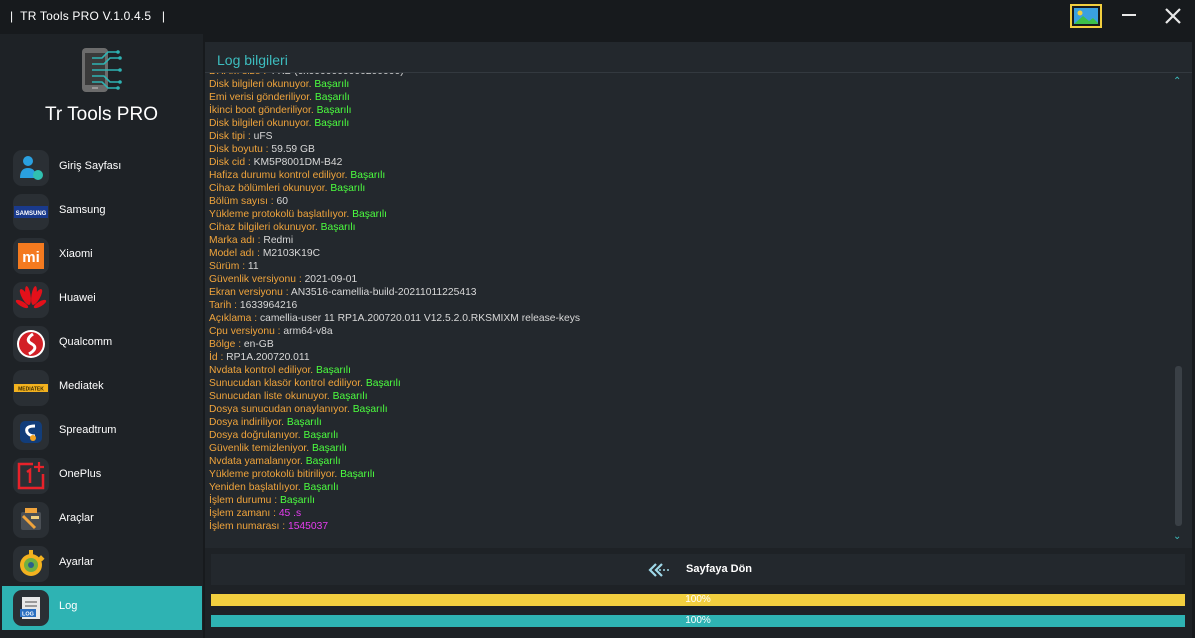  I want to click on sidebar-item-spreadtrum: Spreadtrum, so click(102, 432).